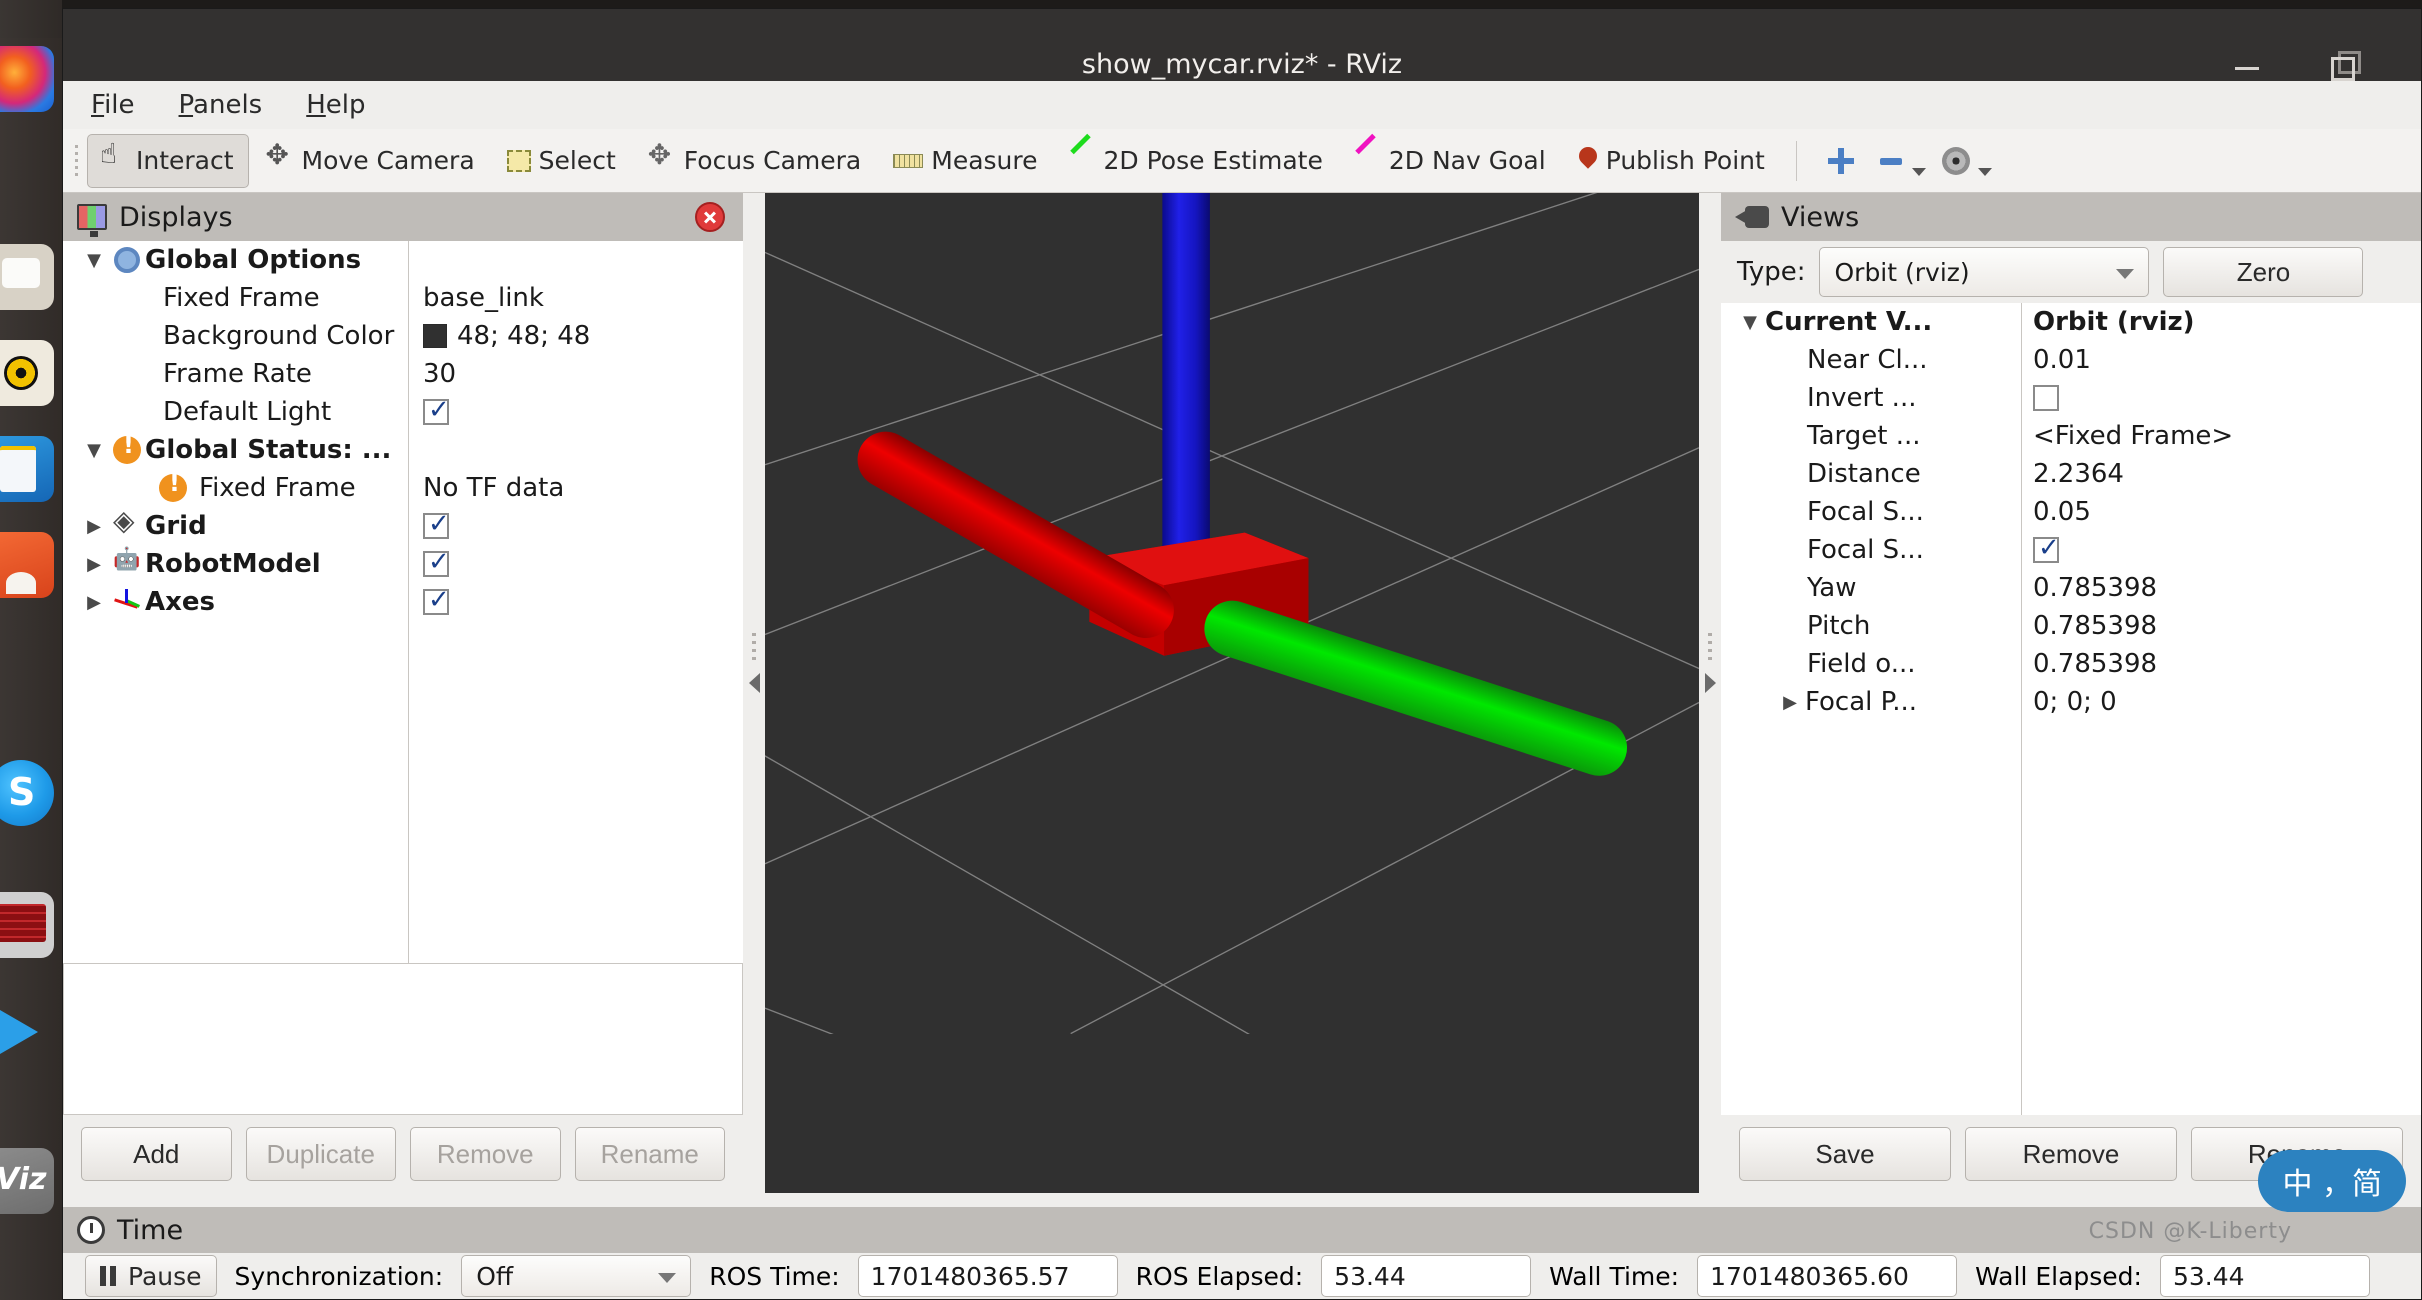 Image resolution: width=2422 pixels, height=1300 pixels. I want to click on views-row-focal-shape-size: Focal S... 0.05, so click(2071, 512).